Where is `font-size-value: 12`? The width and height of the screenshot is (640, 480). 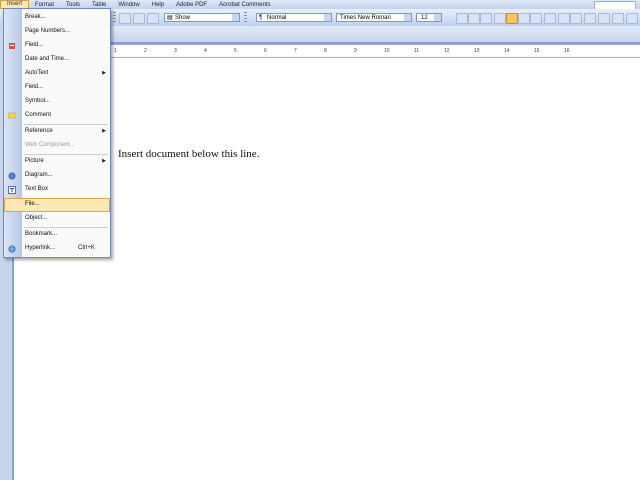
font-size-value: 12 is located at coordinates (424, 18).